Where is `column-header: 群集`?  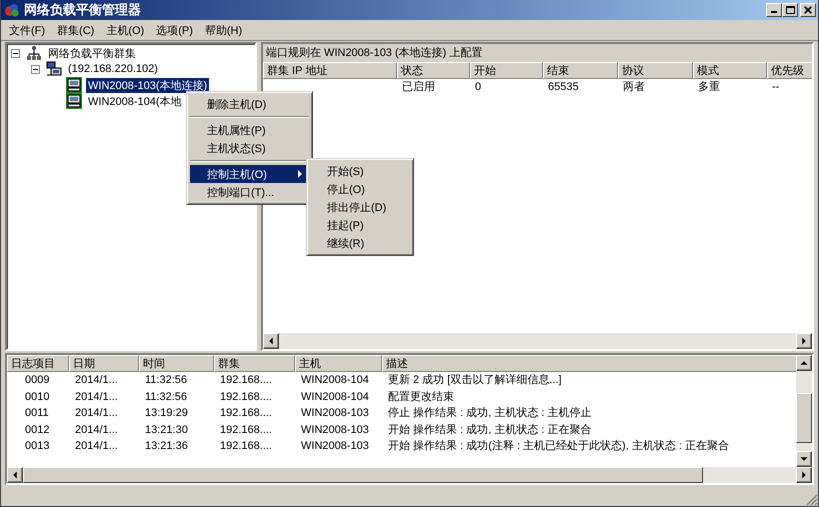
column-header: 群集 is located at coordinates (254, 363).